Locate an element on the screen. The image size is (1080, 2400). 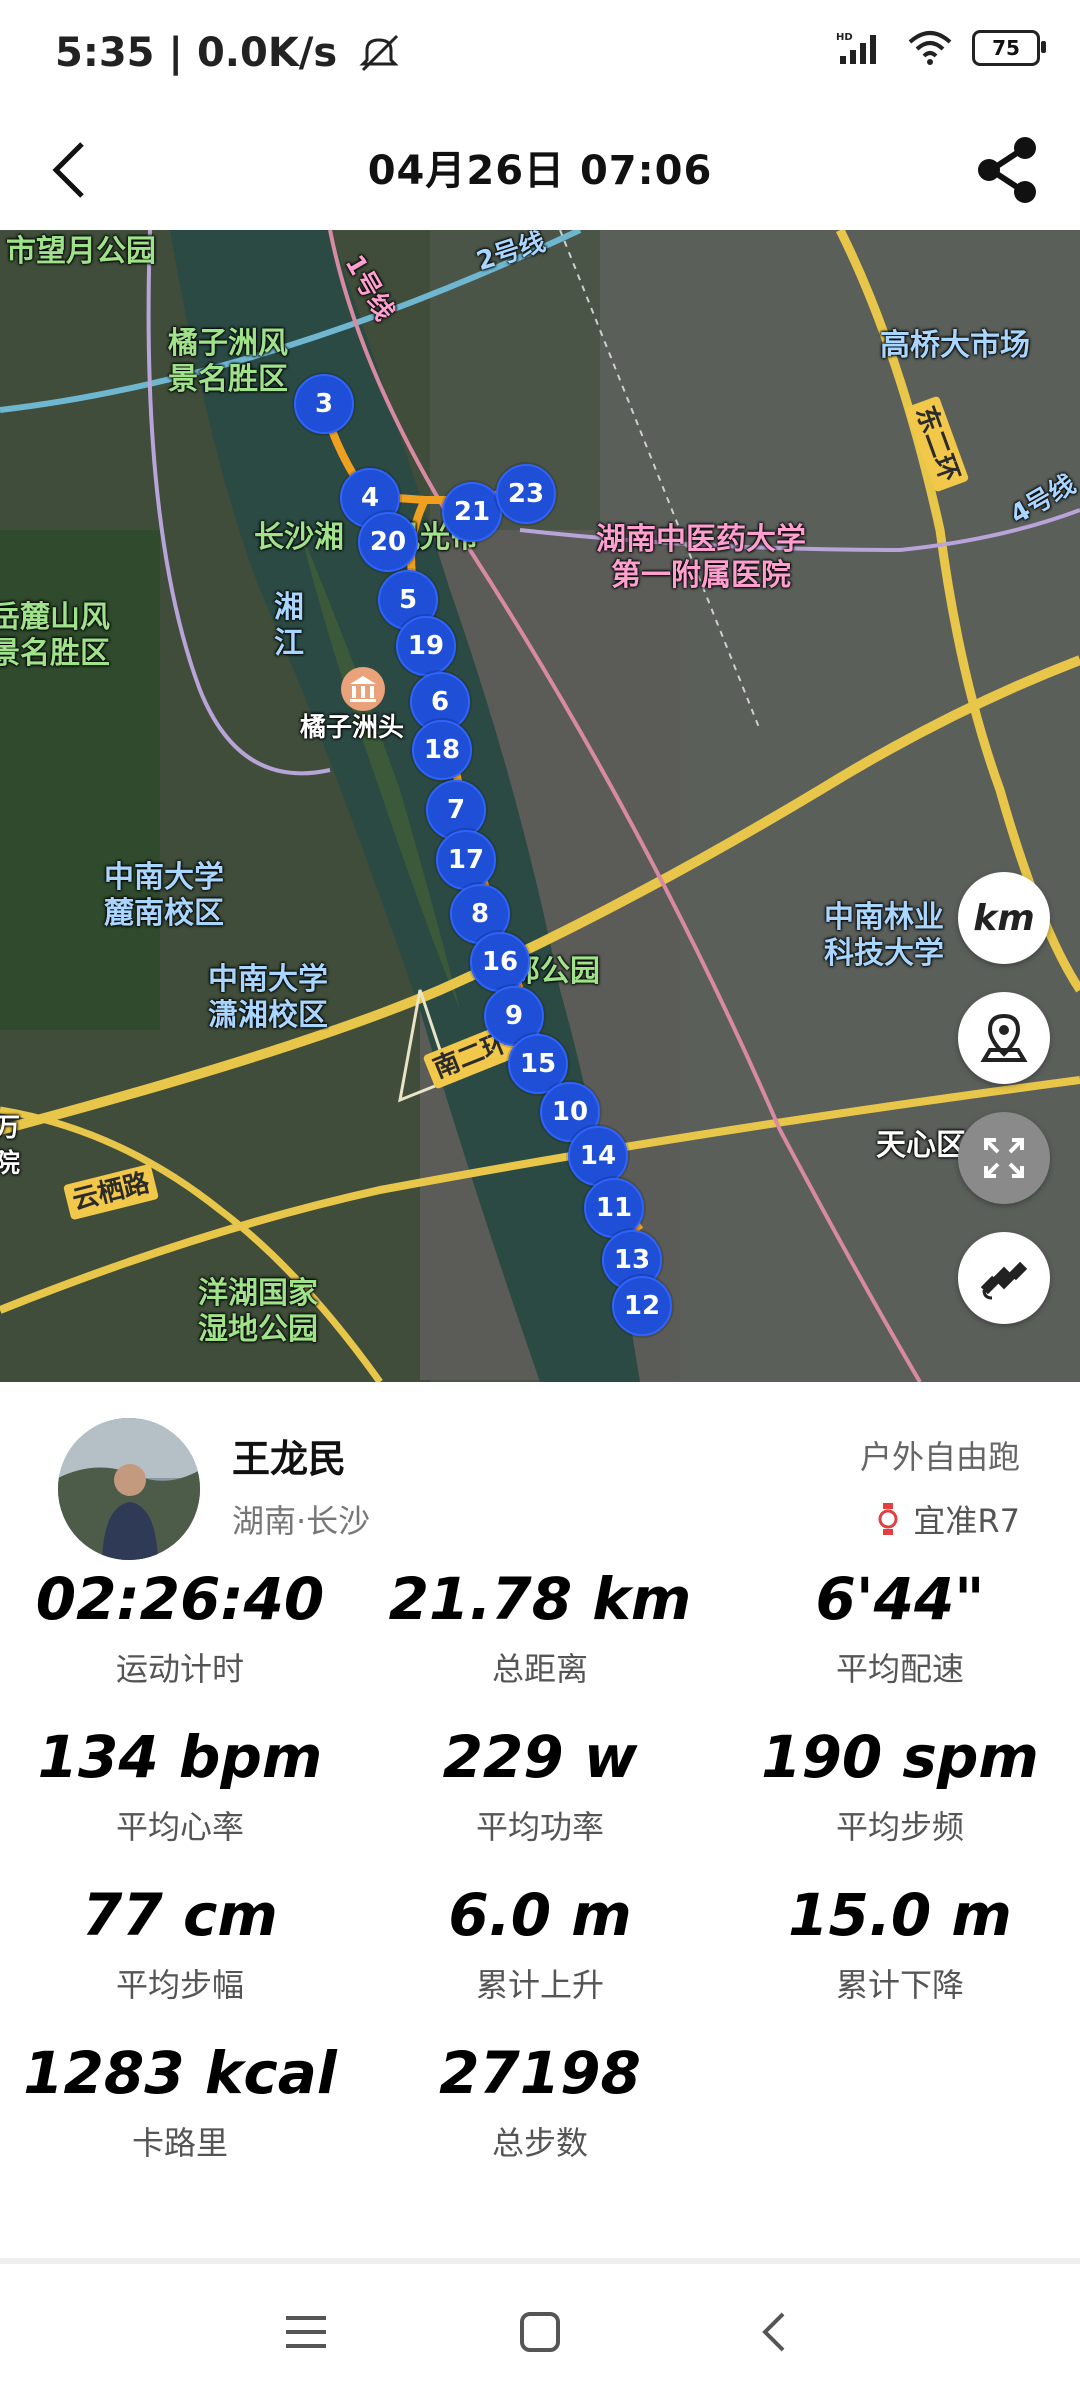
header: 04月26日 07:06 is located at coordinates (540, 170).